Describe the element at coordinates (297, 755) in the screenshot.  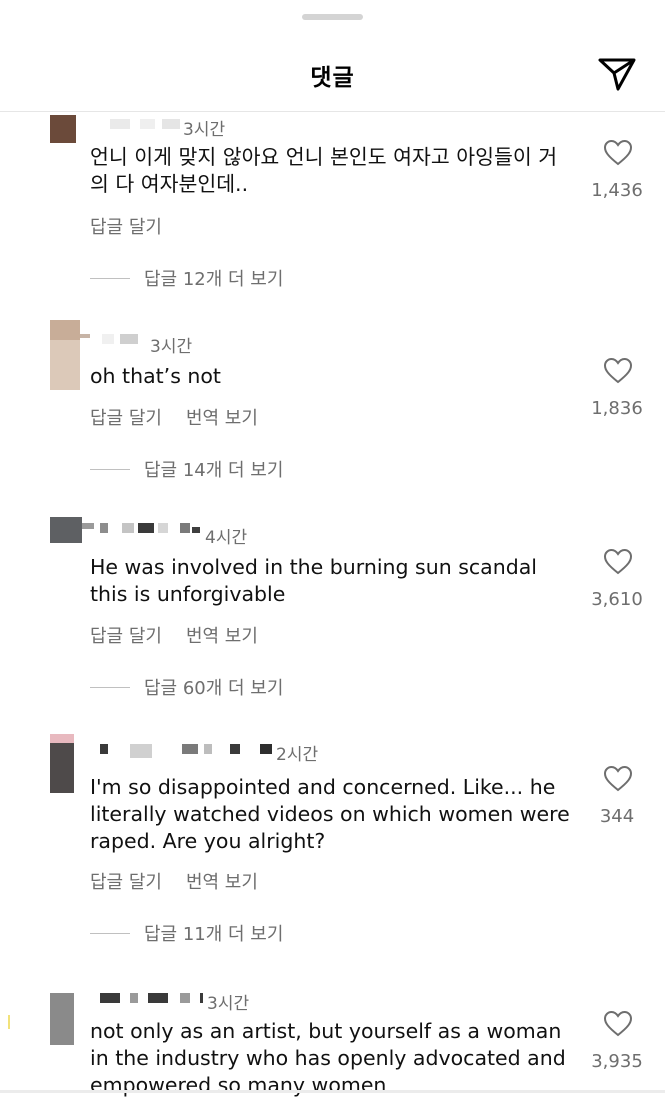
I see `comment-time: 2시간` at that location.